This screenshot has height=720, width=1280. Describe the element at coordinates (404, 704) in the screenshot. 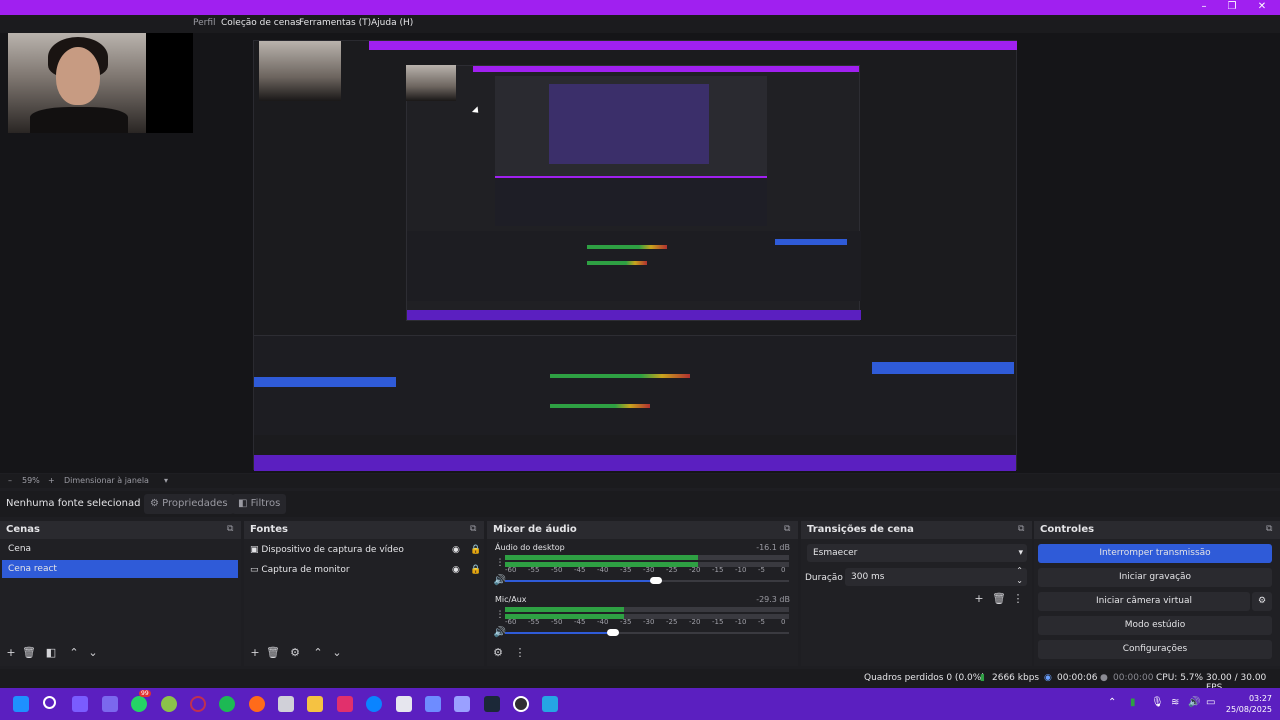

I see `epic-games-icon` at that location.